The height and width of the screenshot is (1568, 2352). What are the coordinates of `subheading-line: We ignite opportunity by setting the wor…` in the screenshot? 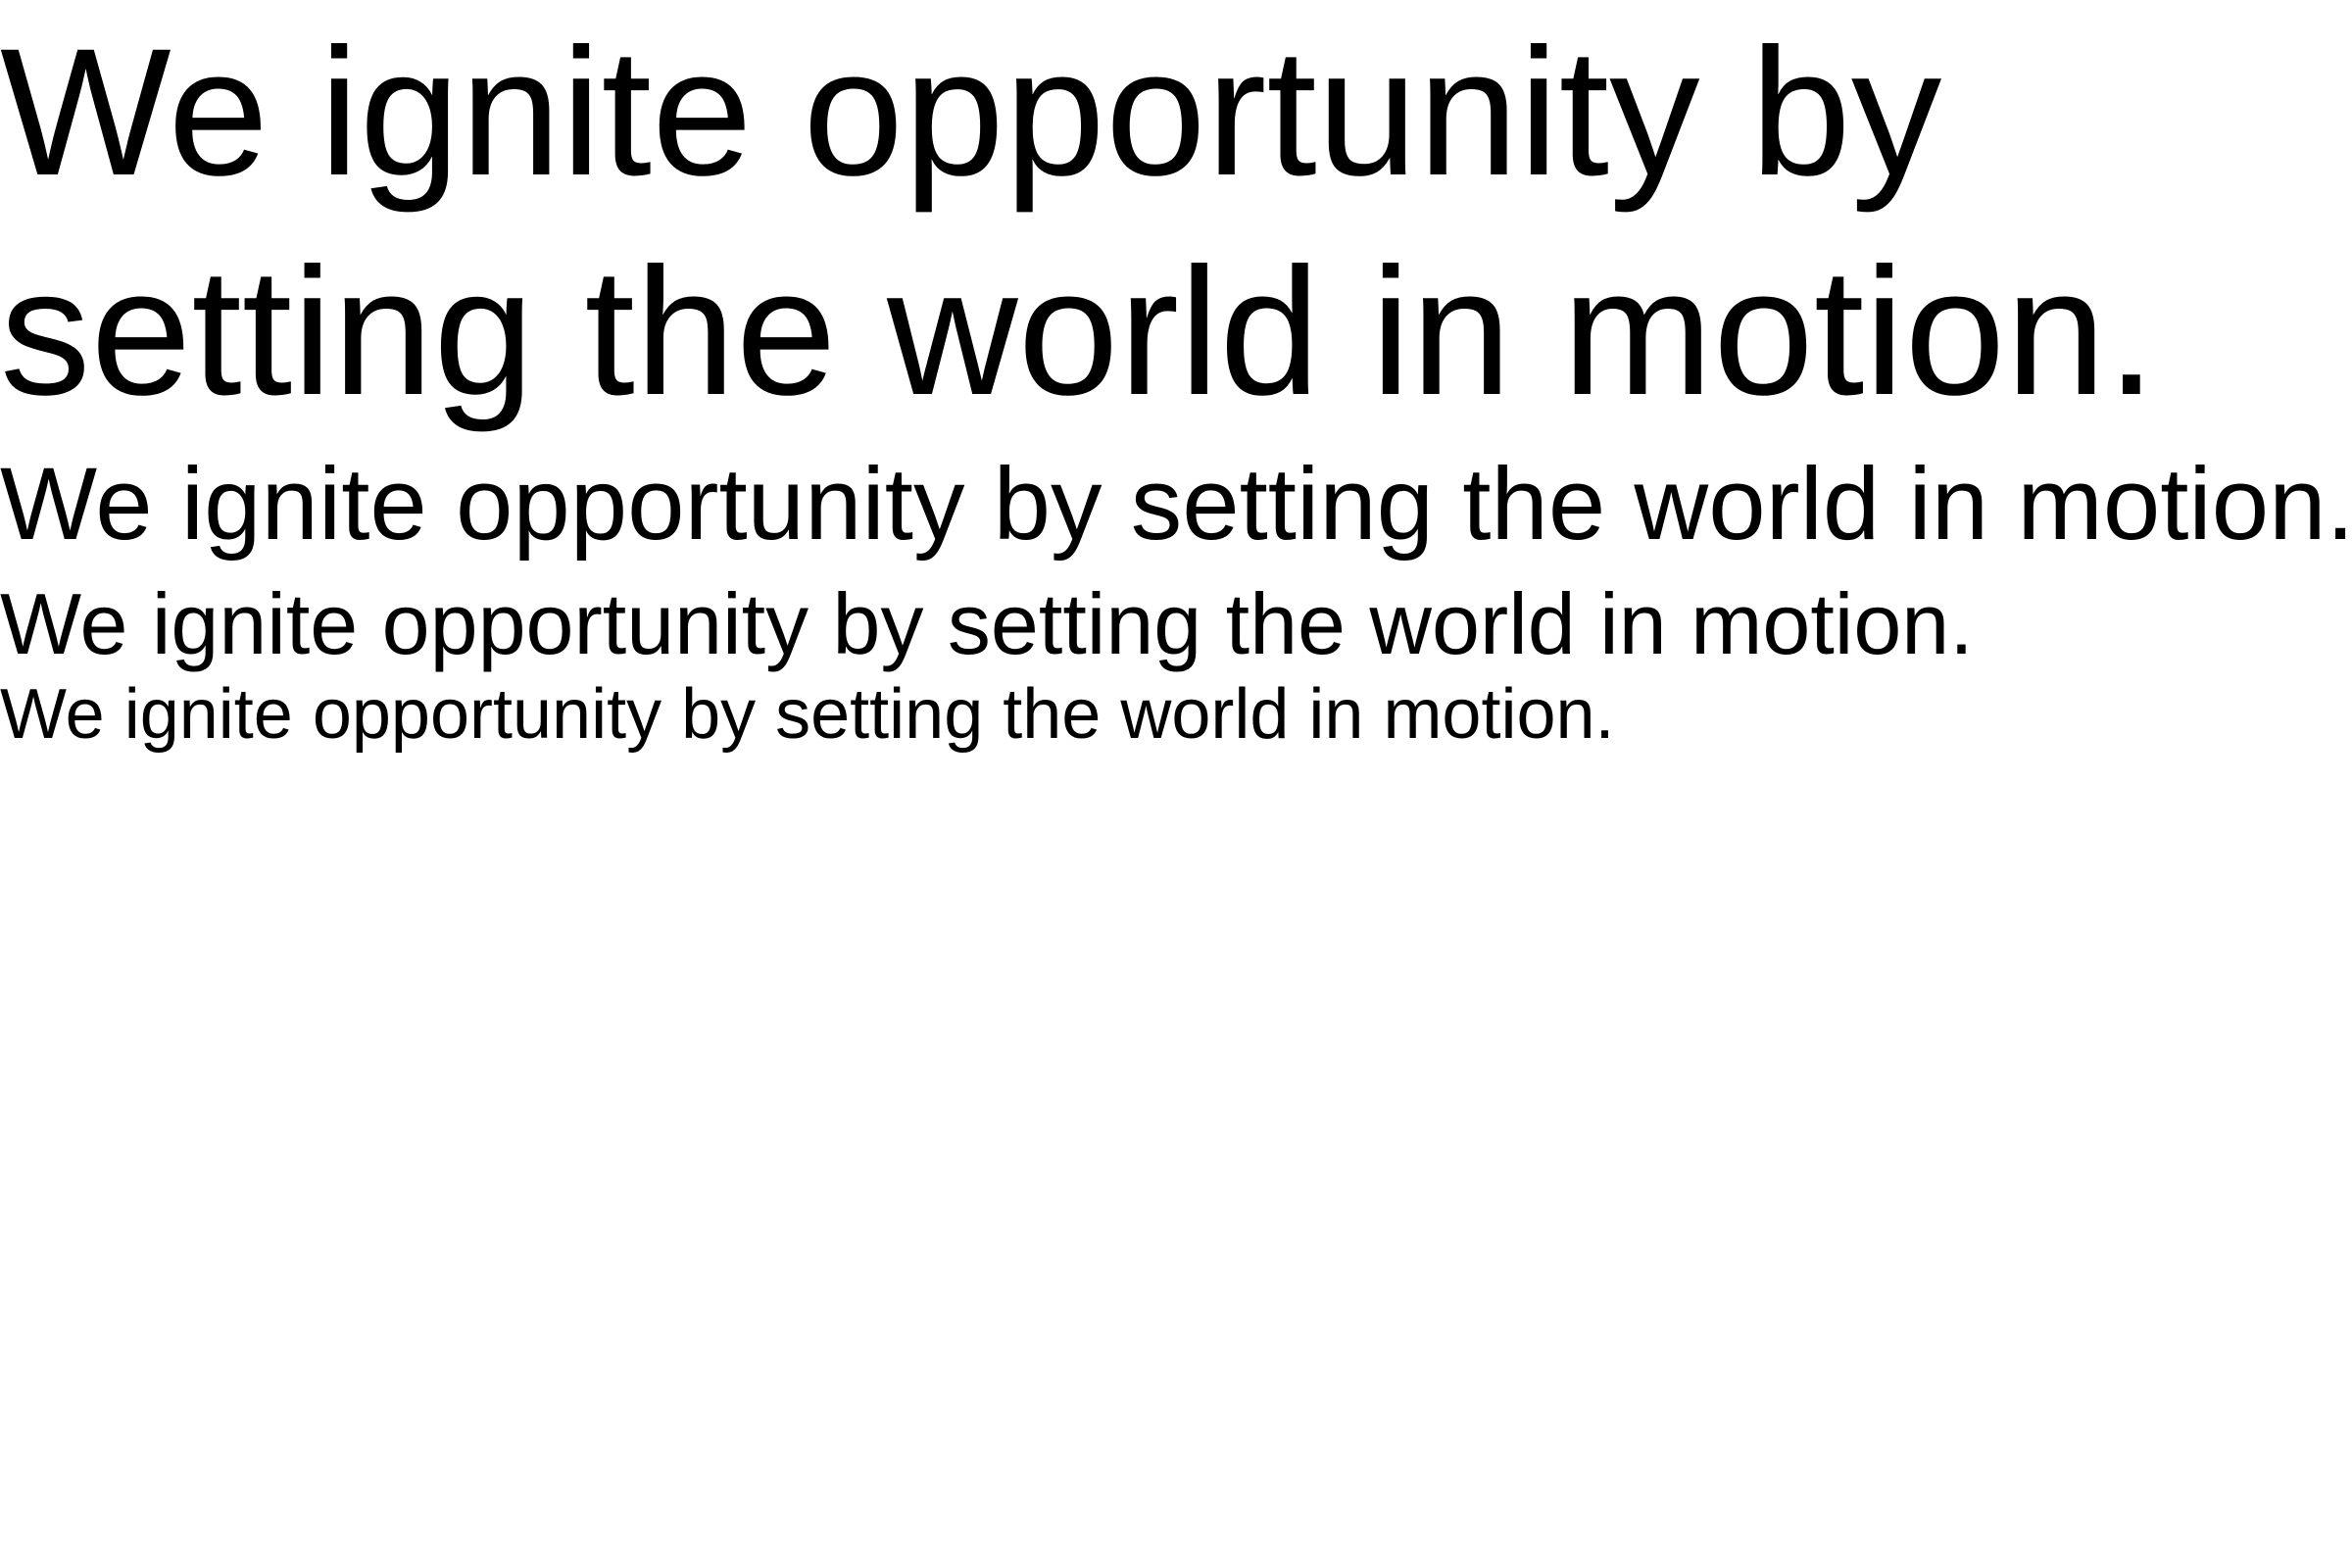 It's located at (987, 623).